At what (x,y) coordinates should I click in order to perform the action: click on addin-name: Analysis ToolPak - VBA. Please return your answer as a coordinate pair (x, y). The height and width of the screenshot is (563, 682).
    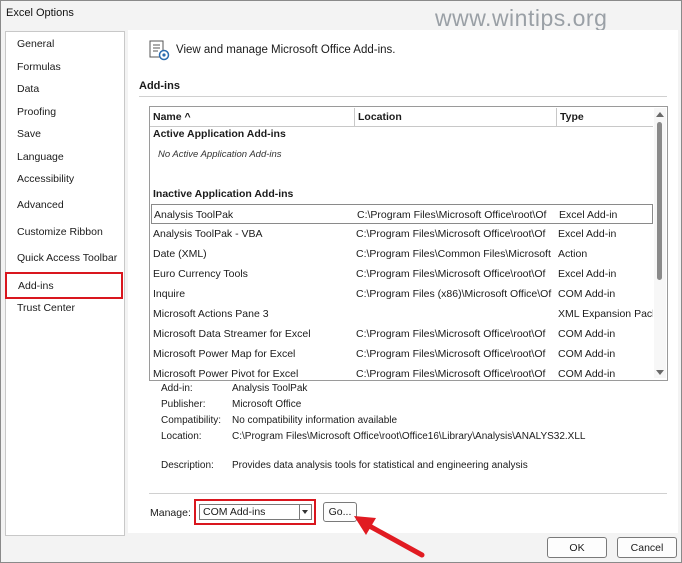
    Looking at the image, I should click on (208, 234).